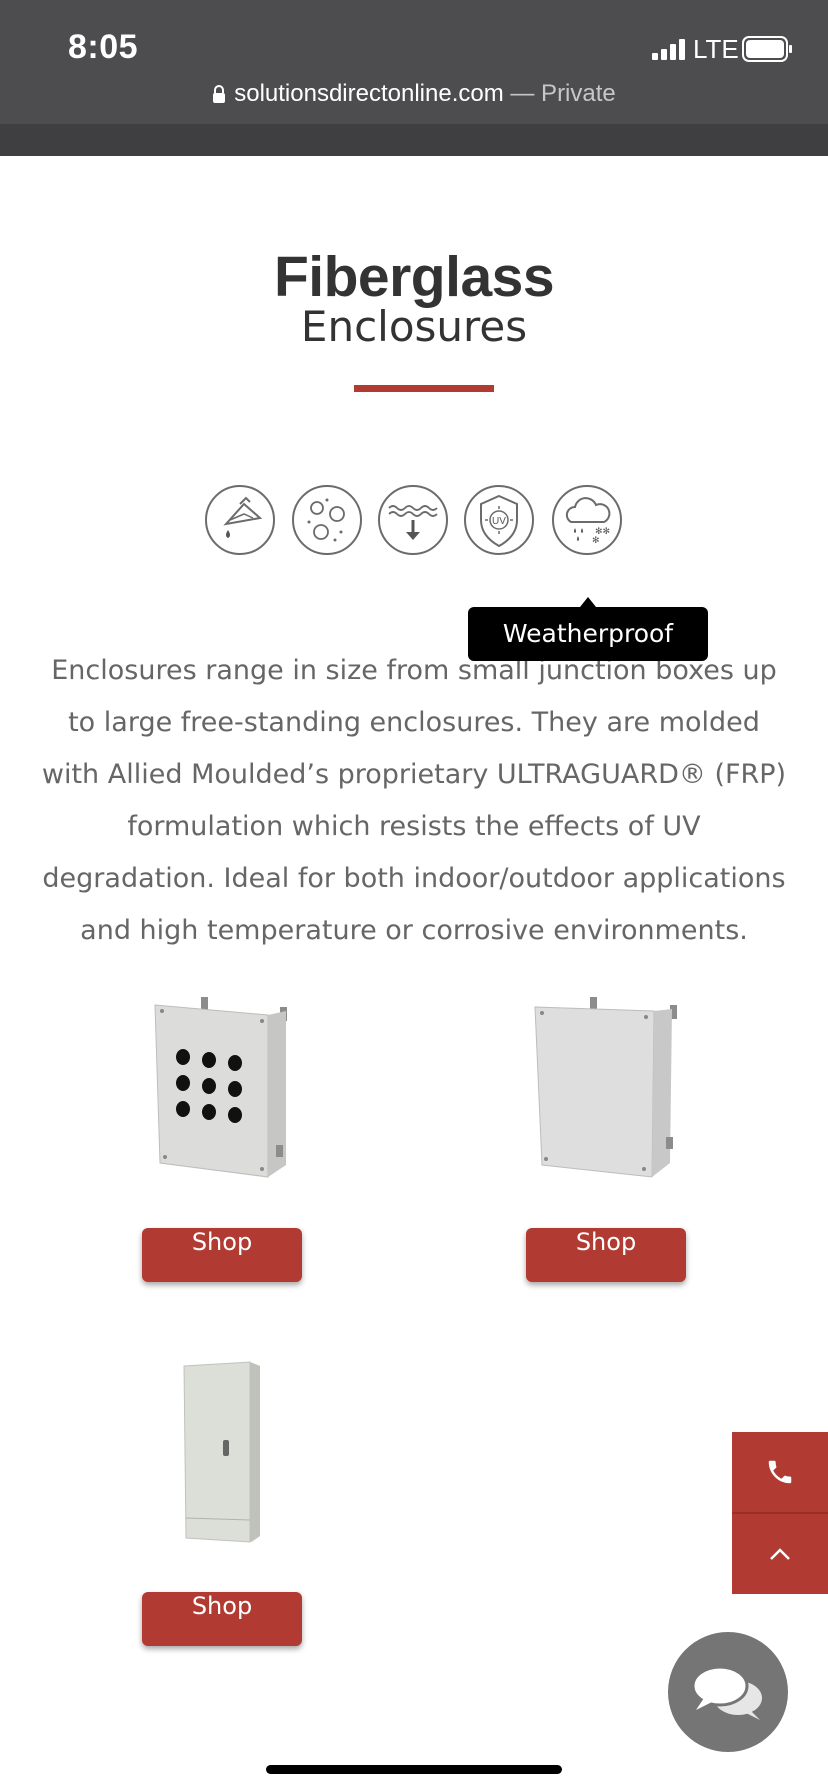 The image size is (828, 1792). What do you see at coordinates (223, 1452) in the screenshot?
I see `product-image-floor-standing-enclosure` at bounding box center [223, 1452].